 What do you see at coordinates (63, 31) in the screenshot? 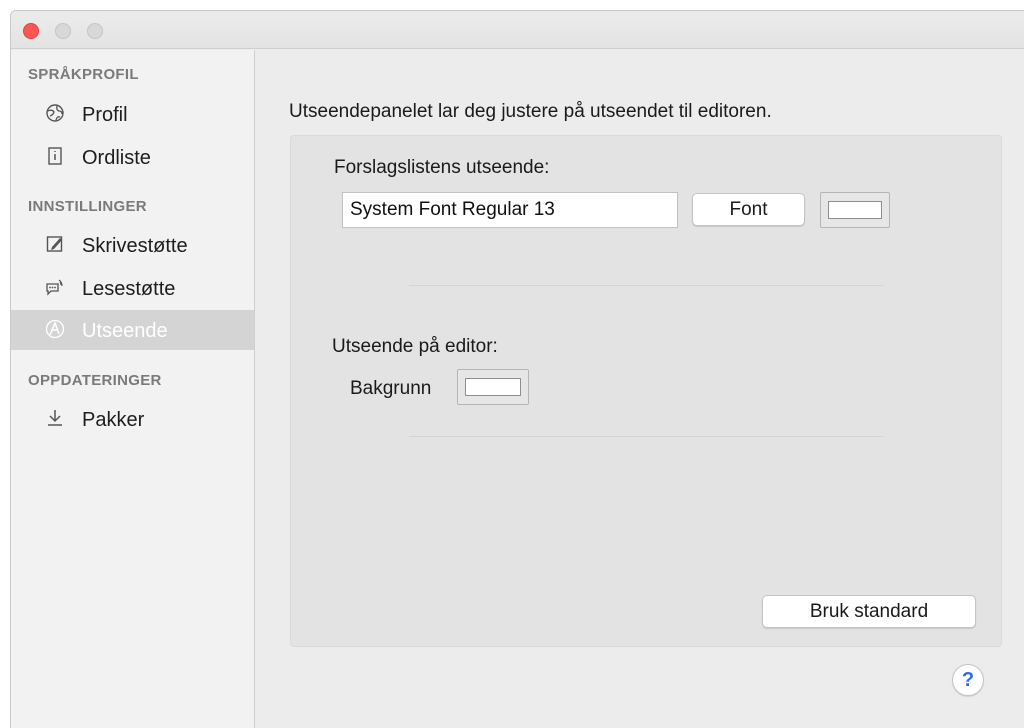
I see `minimize-window-button` at bounding box center [63, 31].